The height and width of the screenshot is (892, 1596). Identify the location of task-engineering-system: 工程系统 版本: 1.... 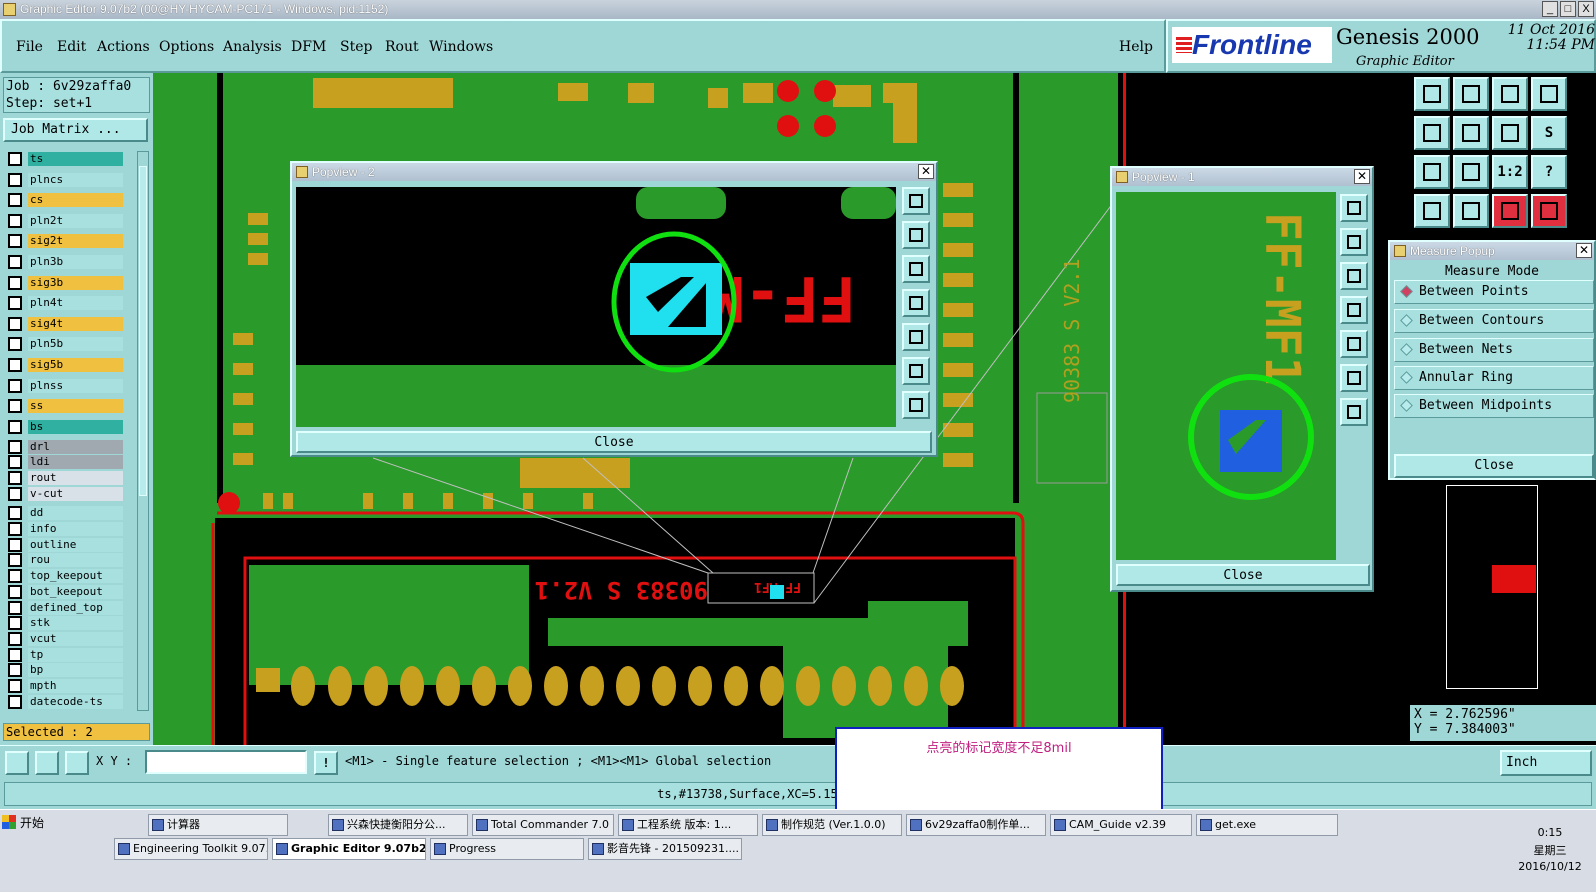
(688, 825).